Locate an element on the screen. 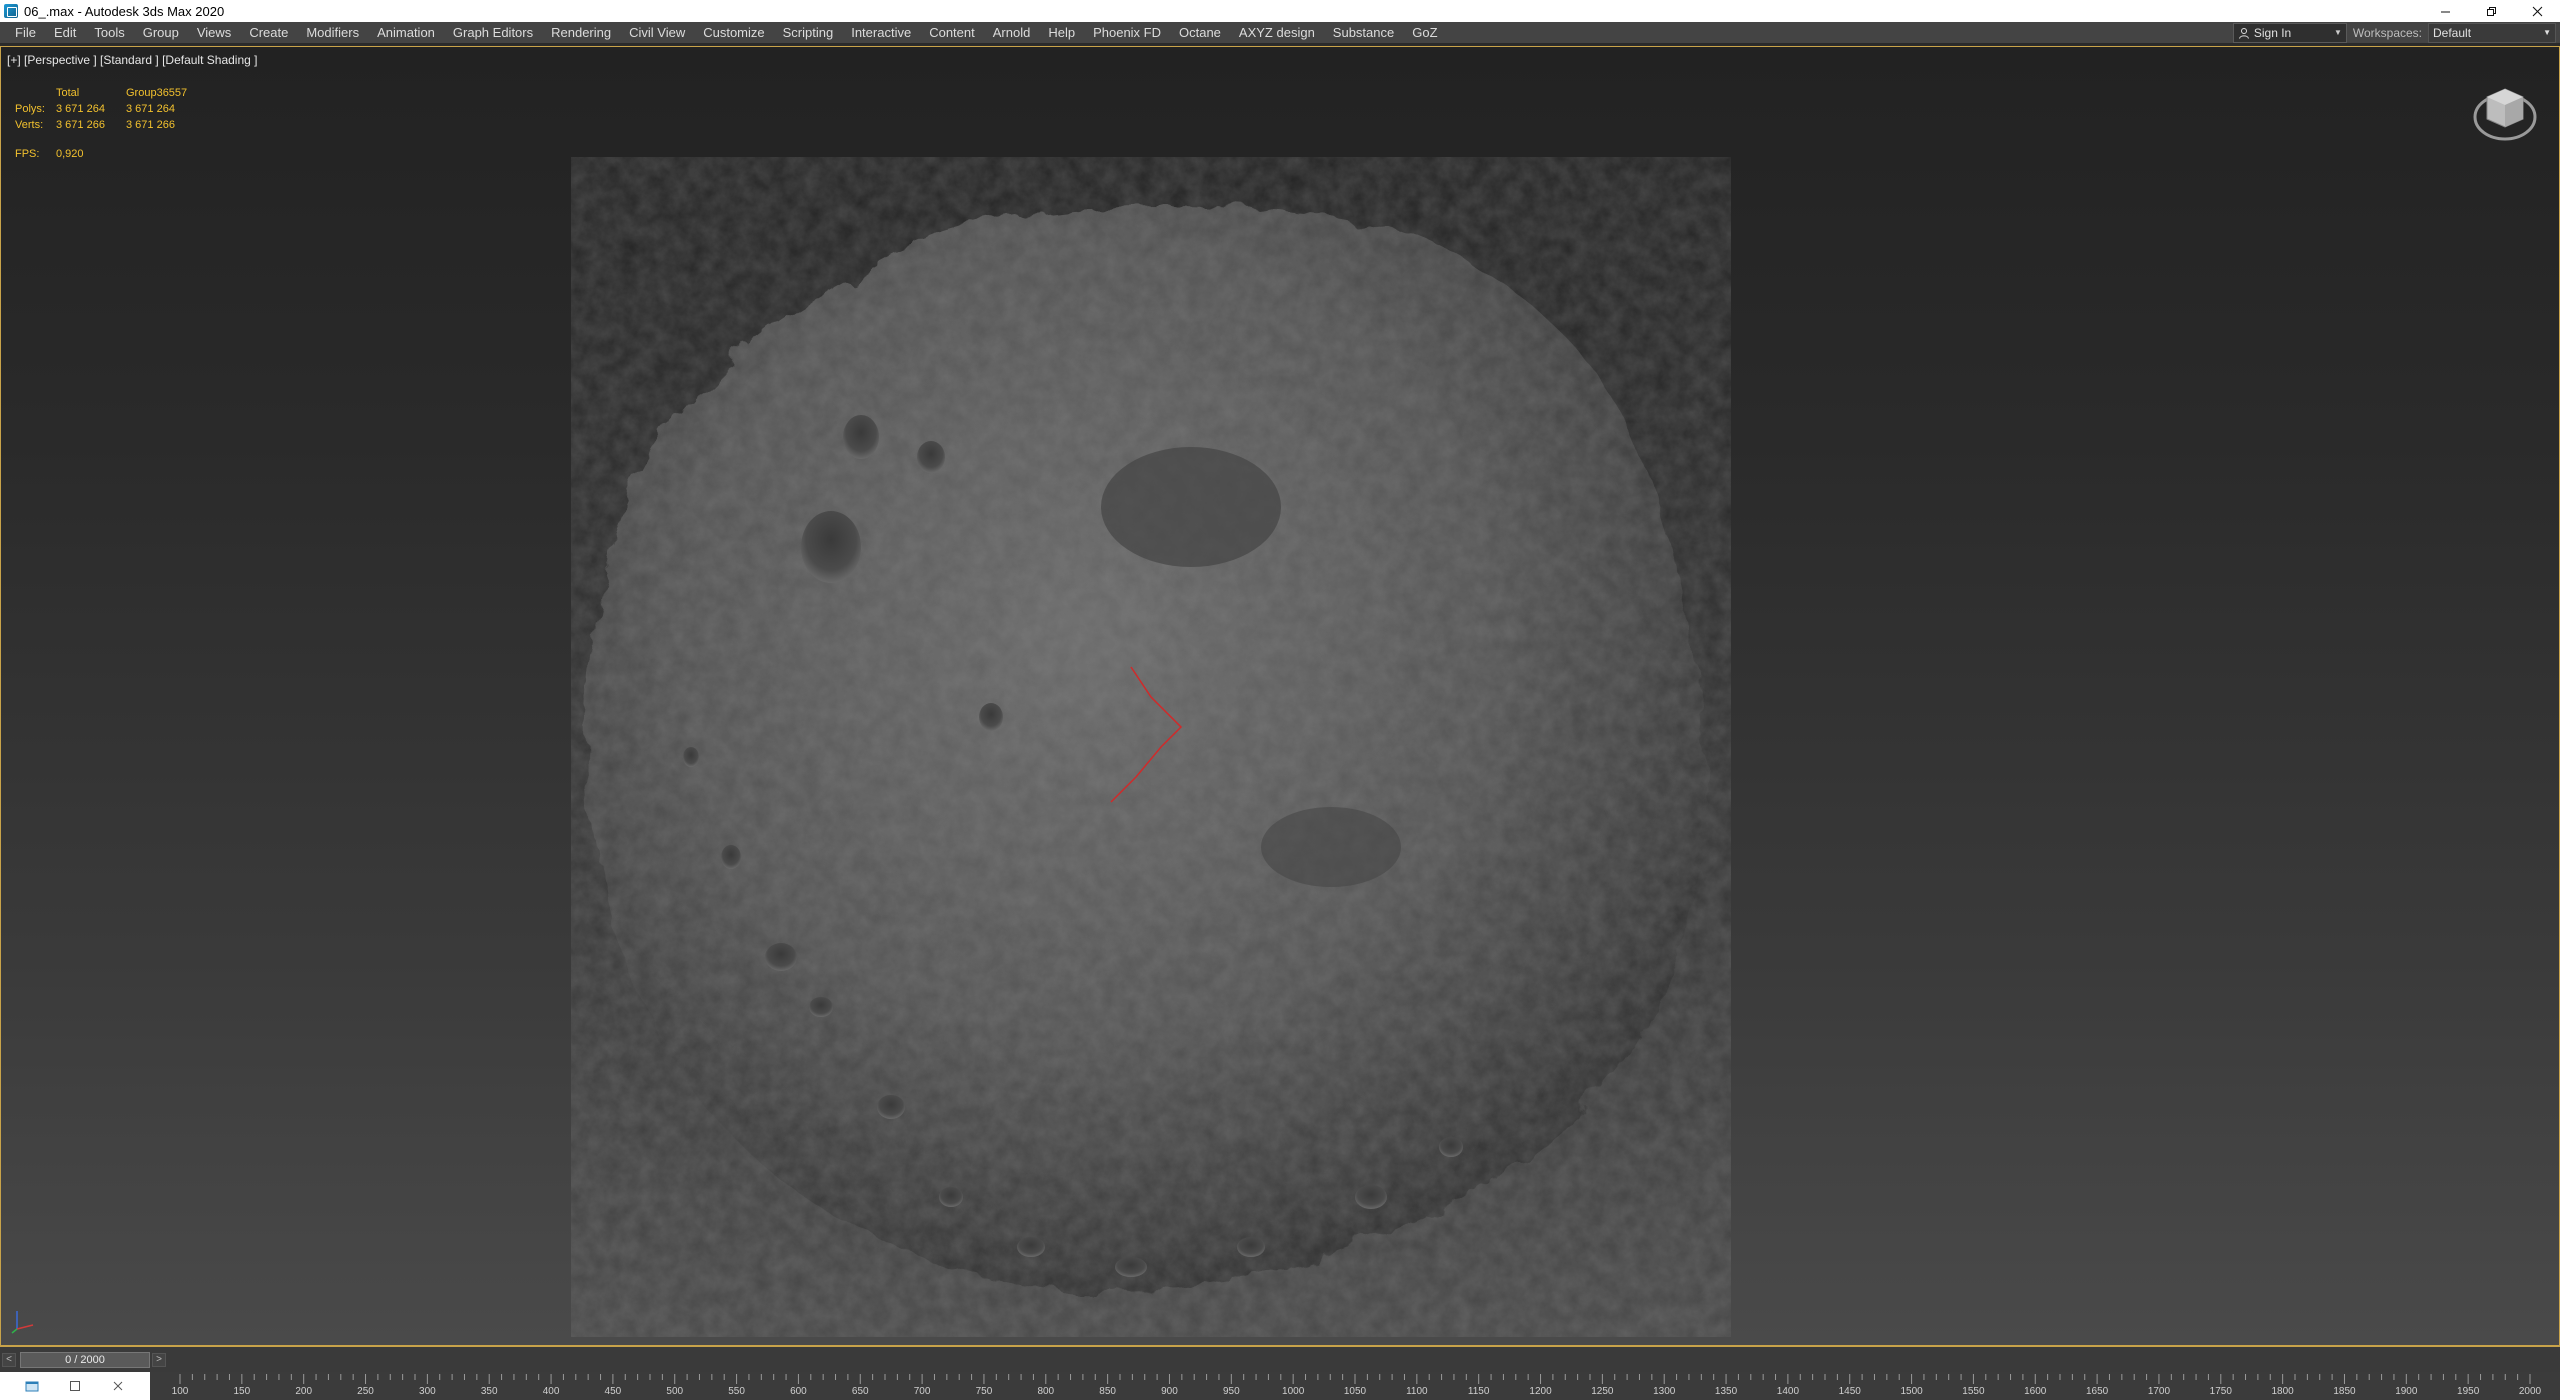 Image resolution: width=2560 pixels, height=1400 pixels. verts-label: Verts: is located at coordinates (29, 125).